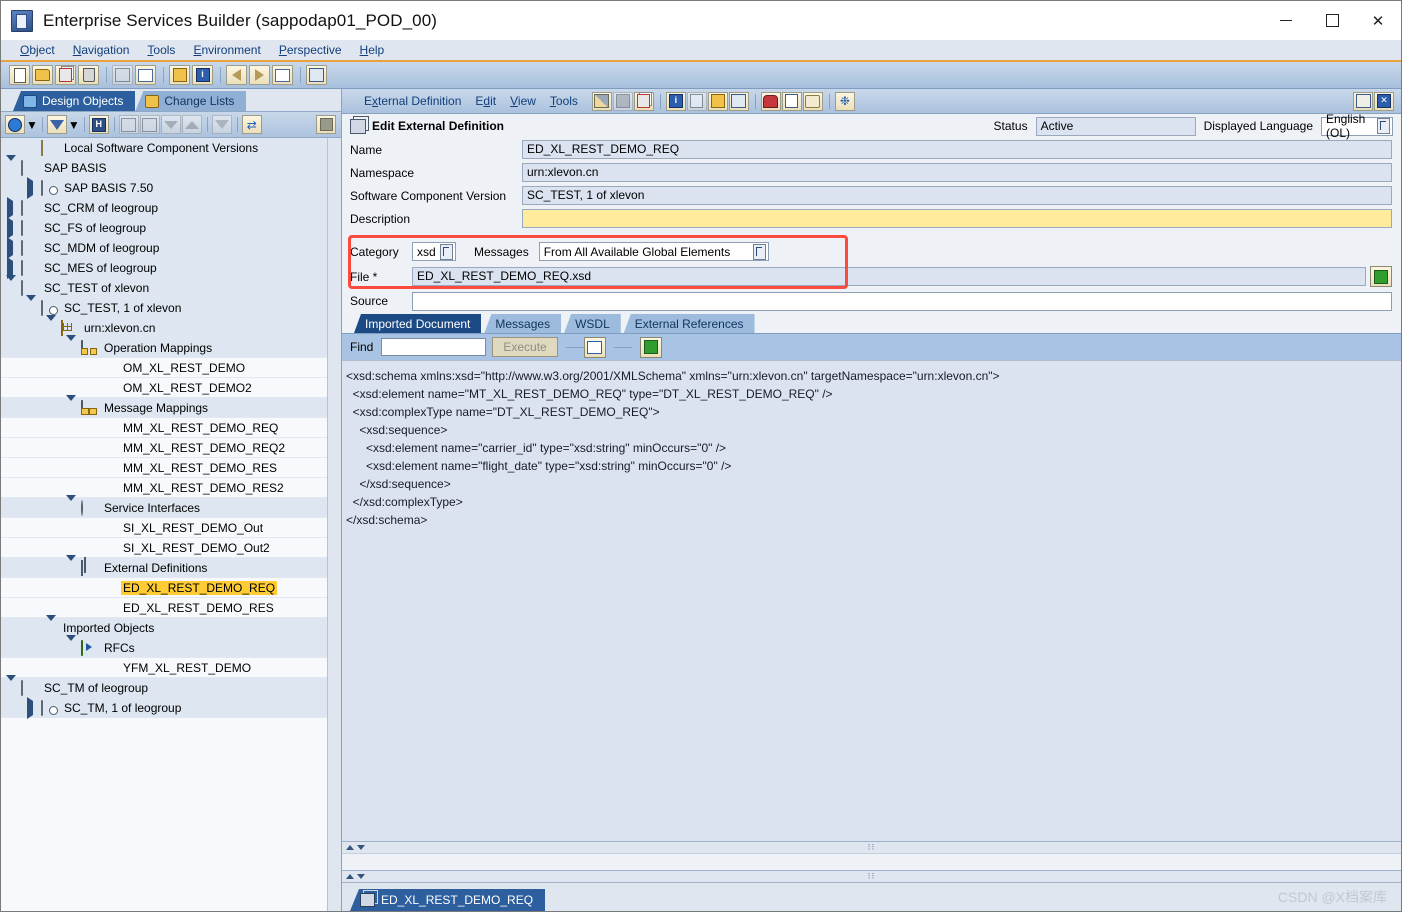 The height and width of the screenshot is (912, 1402). Describe the element at coordinates (171, 428) in the screenshot. I see `tree-node: MM_XL_REST_DEMO_REQ` at that location.